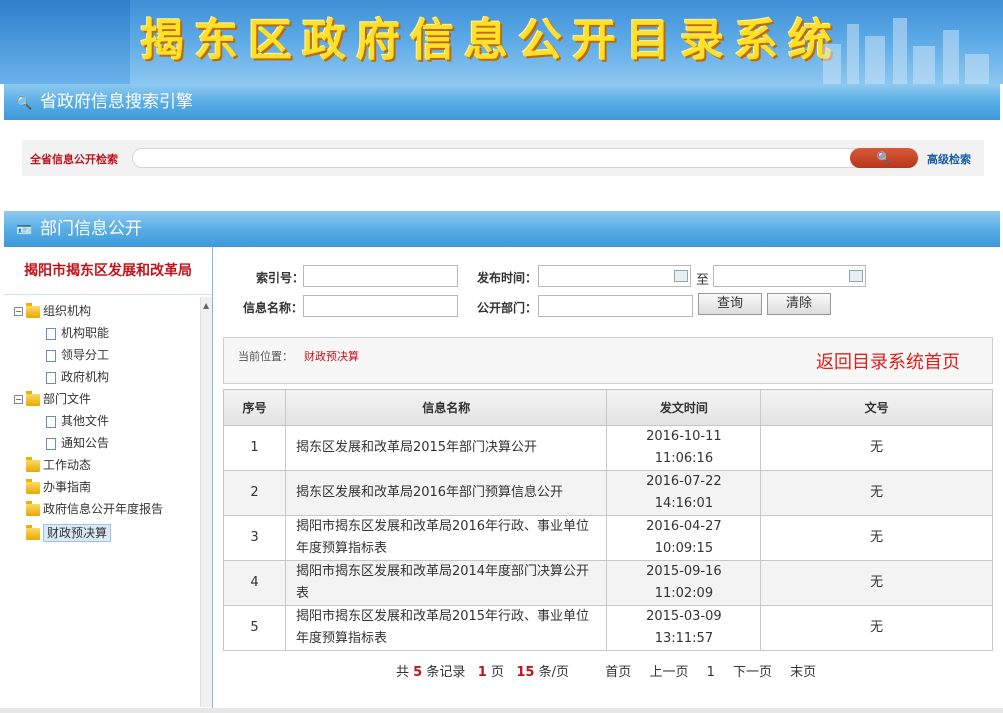 The width and height of the screenshot is (1003, 713). I want to click on col-header-date: 发文时间, so click(684, 407).